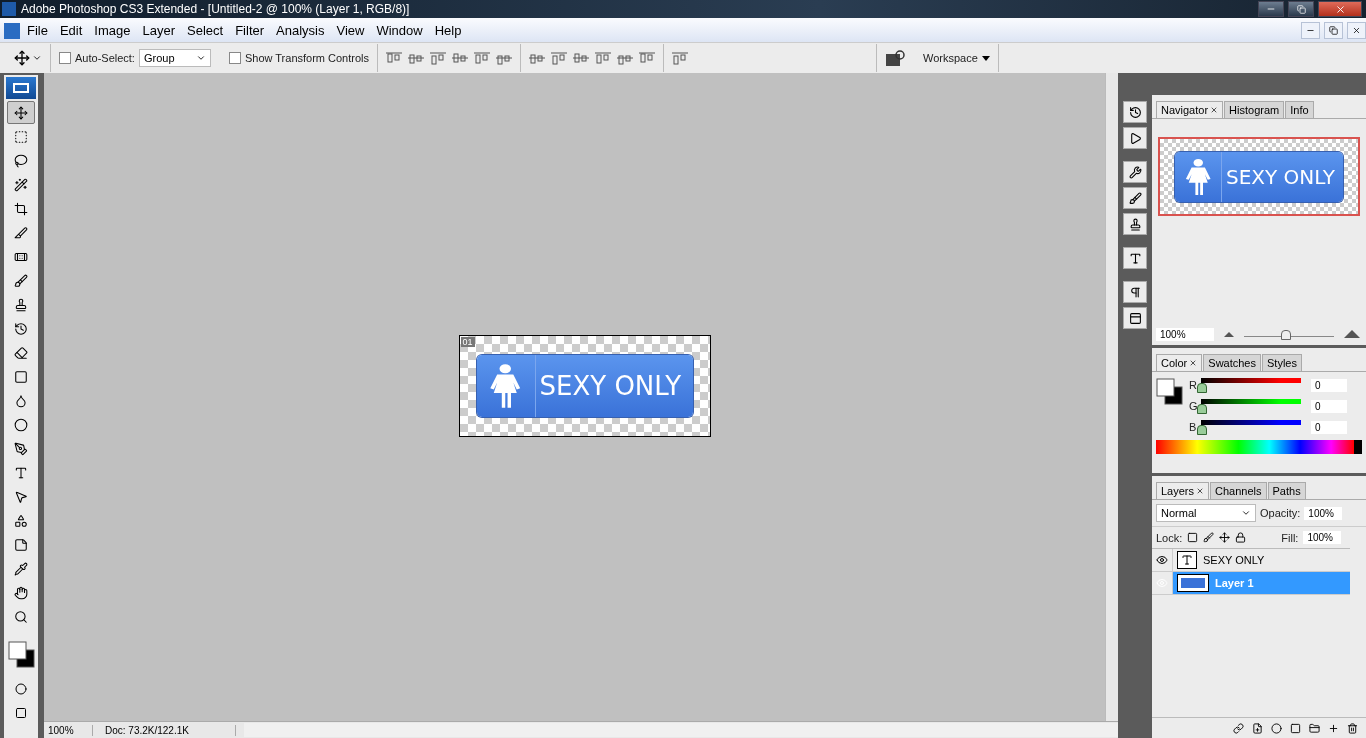 The image size is (1366, 738). I want to click on channel-gradient-bar, so click(1251, 401).